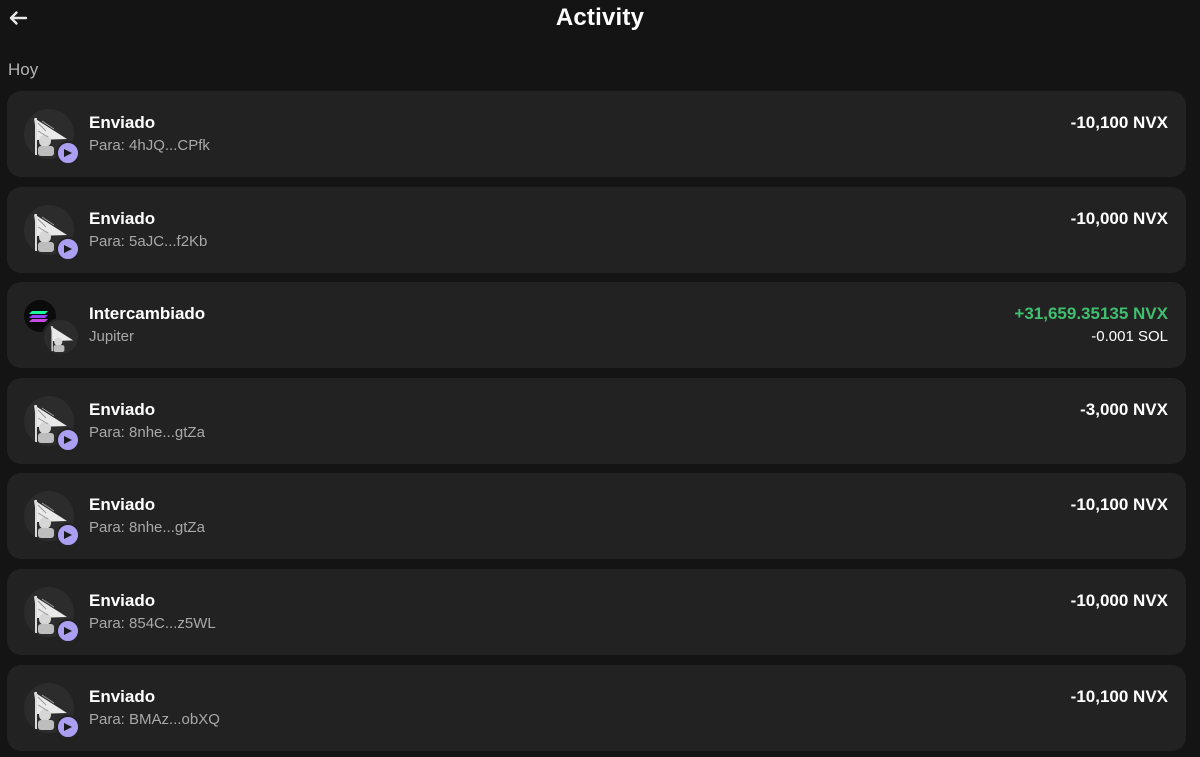  I want to click on activity-amount-spent: -0.001 SOL, so click(1129, 337).